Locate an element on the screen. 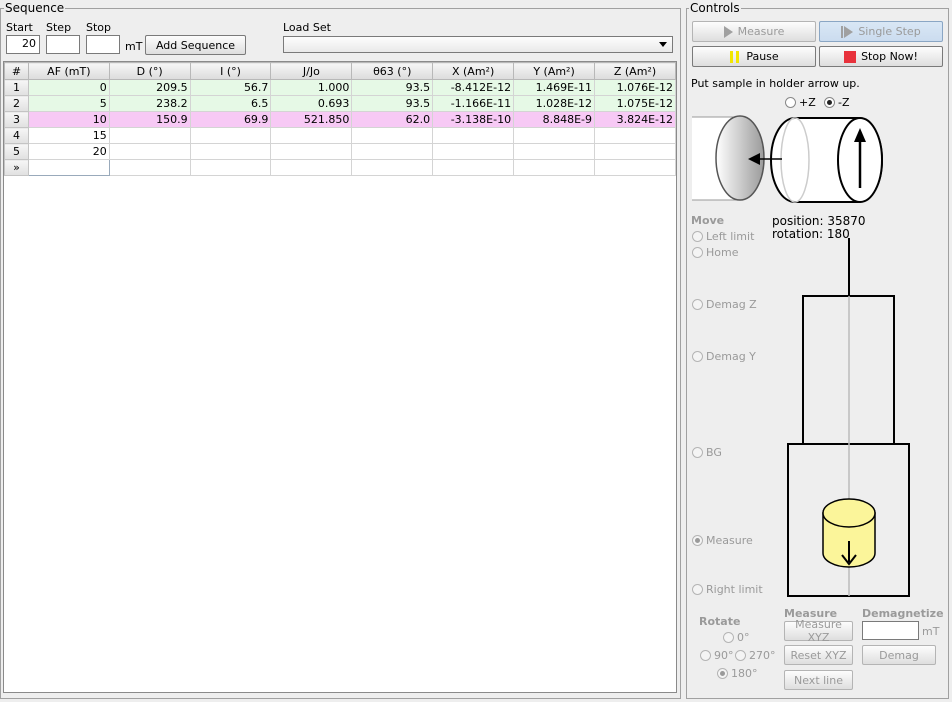 This screenshot has width=952, height=702. new-row: » is located at coordinates (340, 167).